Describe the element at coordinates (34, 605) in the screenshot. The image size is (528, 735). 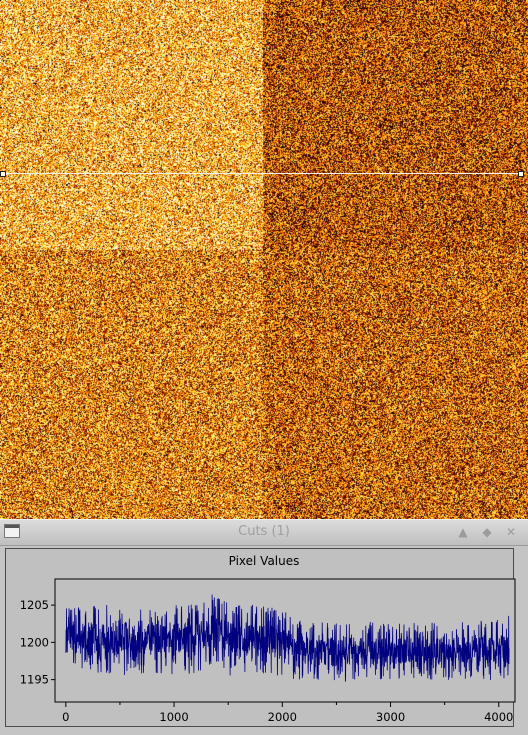
I see `y-tick-label: 1205` at that location.